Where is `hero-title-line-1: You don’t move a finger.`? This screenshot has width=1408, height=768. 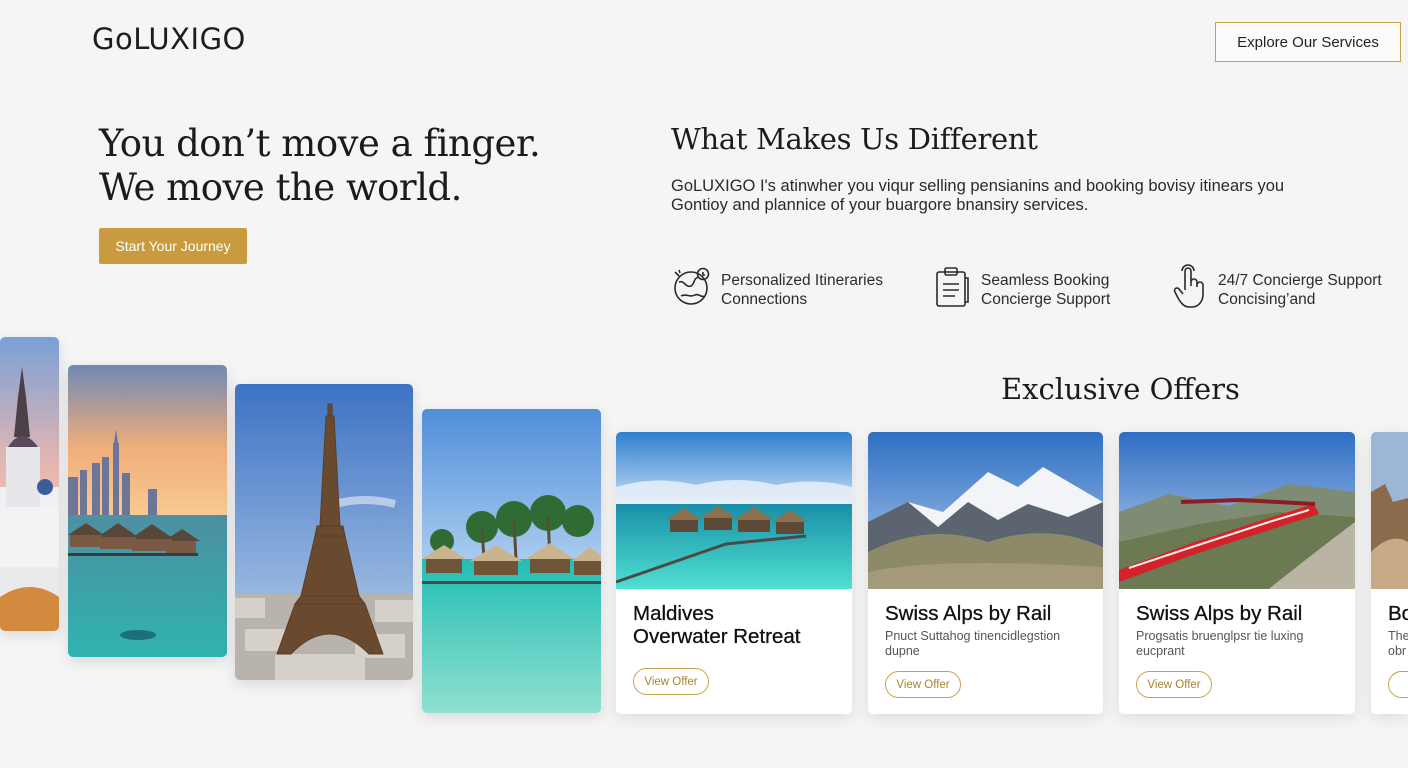
hero-title-line-1: You don’t move a finger. is located at coordinates (320, 143).